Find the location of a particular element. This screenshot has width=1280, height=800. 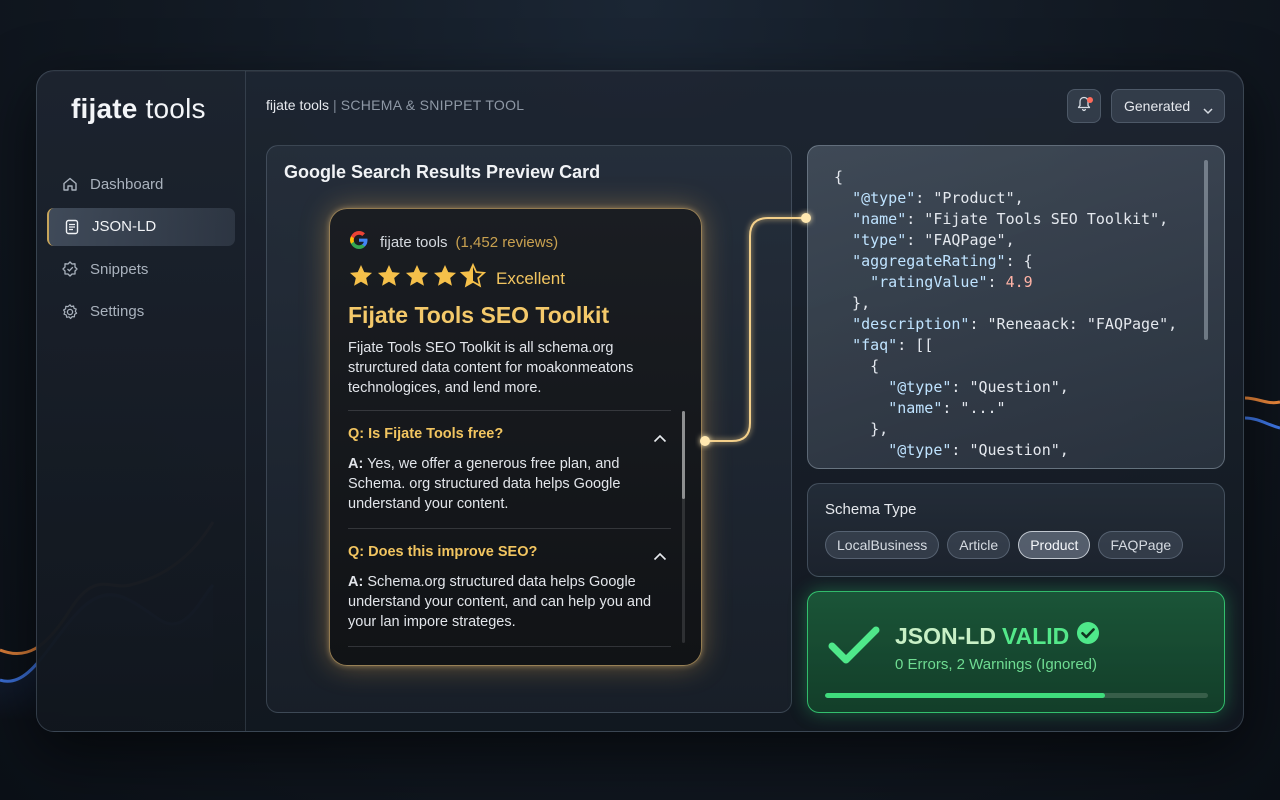

code-line: "aggregateRating": { is located at coordinates (942, 261).